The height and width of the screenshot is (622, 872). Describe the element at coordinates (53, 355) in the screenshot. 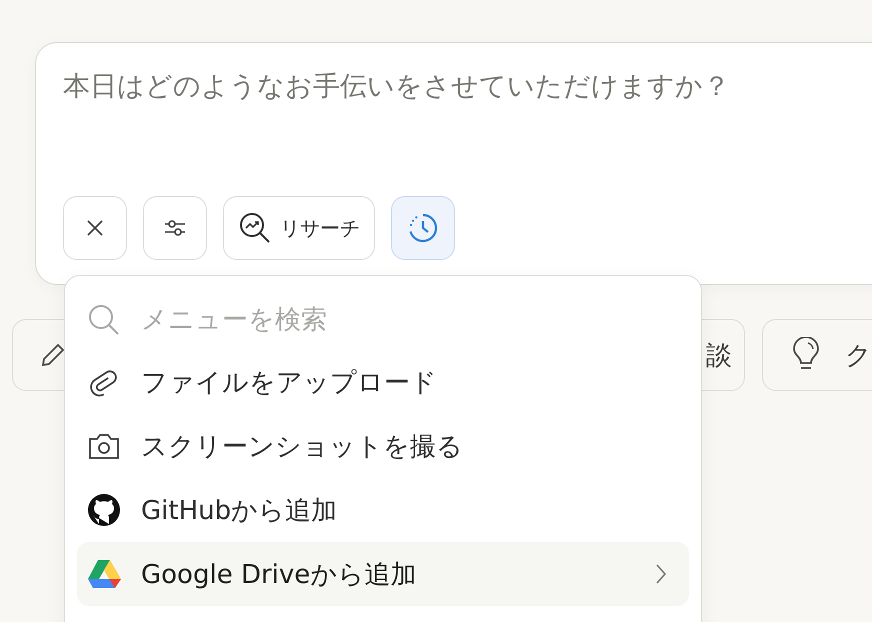

I see `pencil-icon` at that location.